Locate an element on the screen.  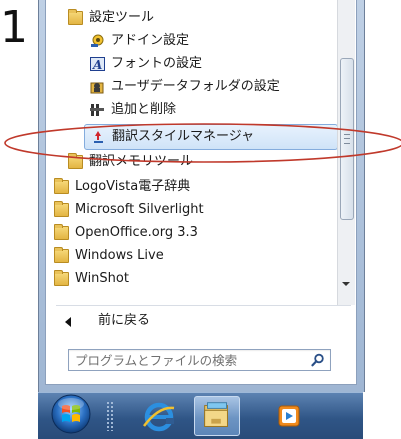
program-label: 翻訳メモリツール is located at coordinates (141, 161).